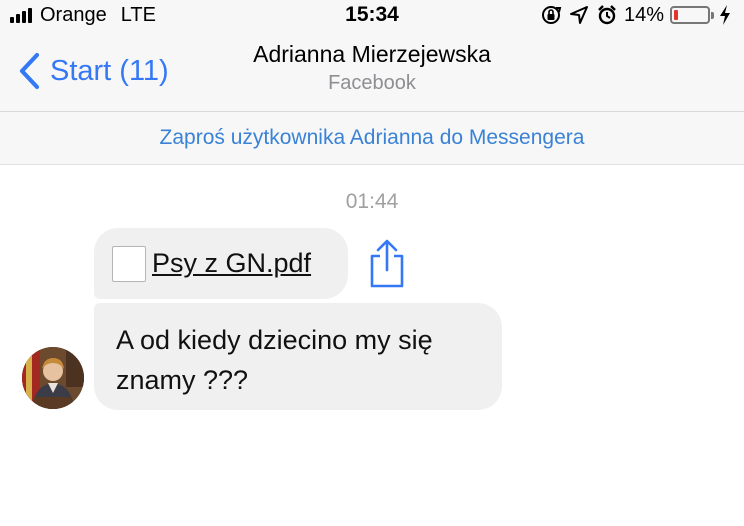 Image resolution: width=744 pixels, height=526 pixels. I want to click on message-text: A od kiedy dziecino my się znamy ???, so click(274, 360).